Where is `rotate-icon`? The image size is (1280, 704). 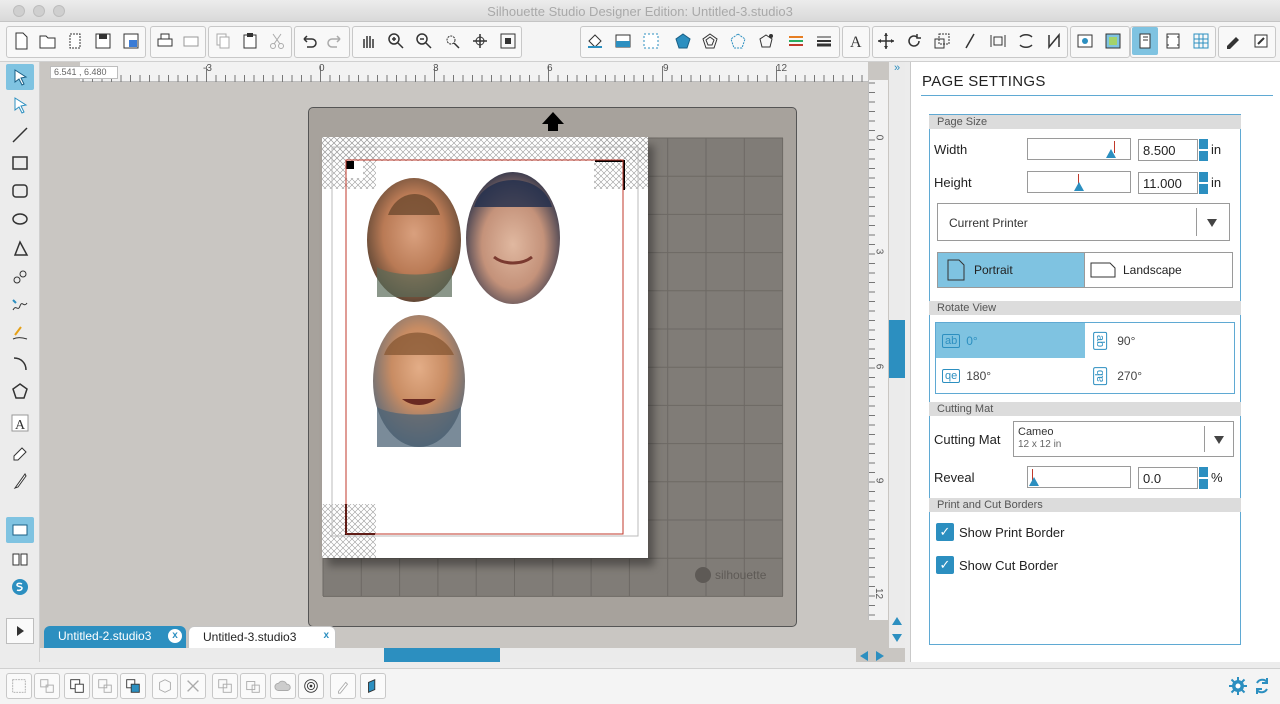
rotate-icon is located at coordinates (914, 41).